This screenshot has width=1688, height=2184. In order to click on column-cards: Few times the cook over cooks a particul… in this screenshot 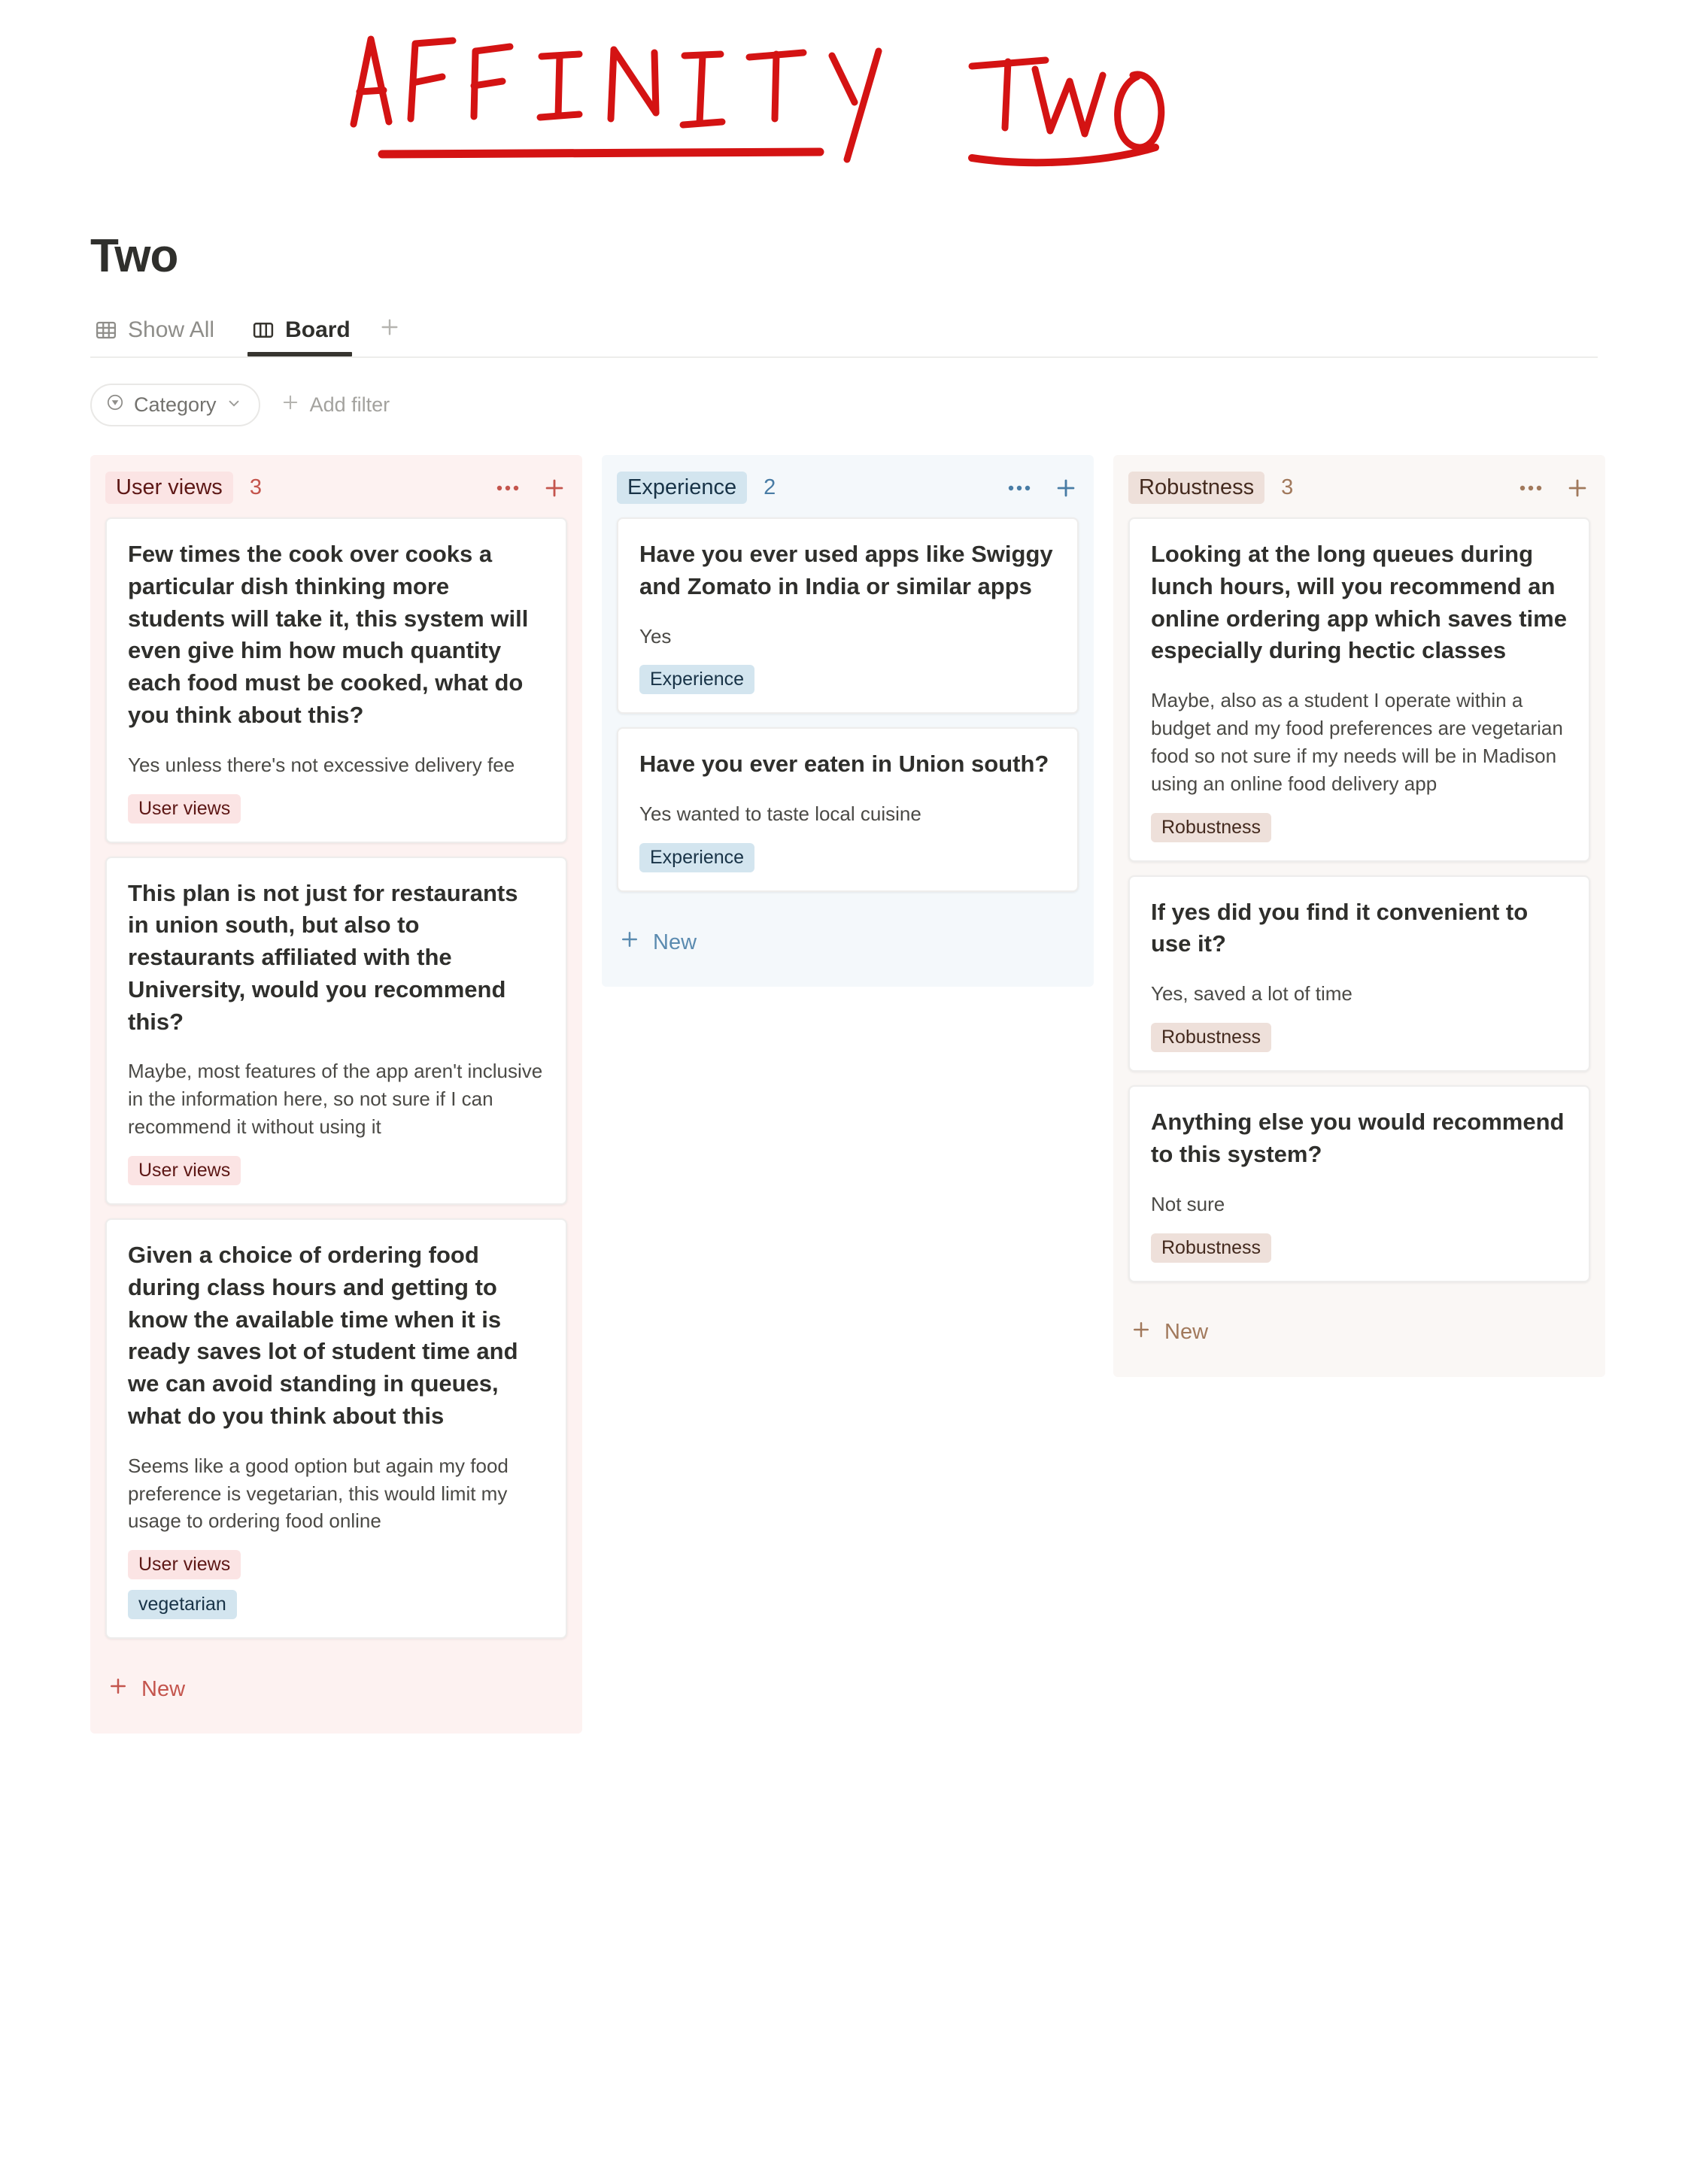, I will do `click(336, 1078)`.